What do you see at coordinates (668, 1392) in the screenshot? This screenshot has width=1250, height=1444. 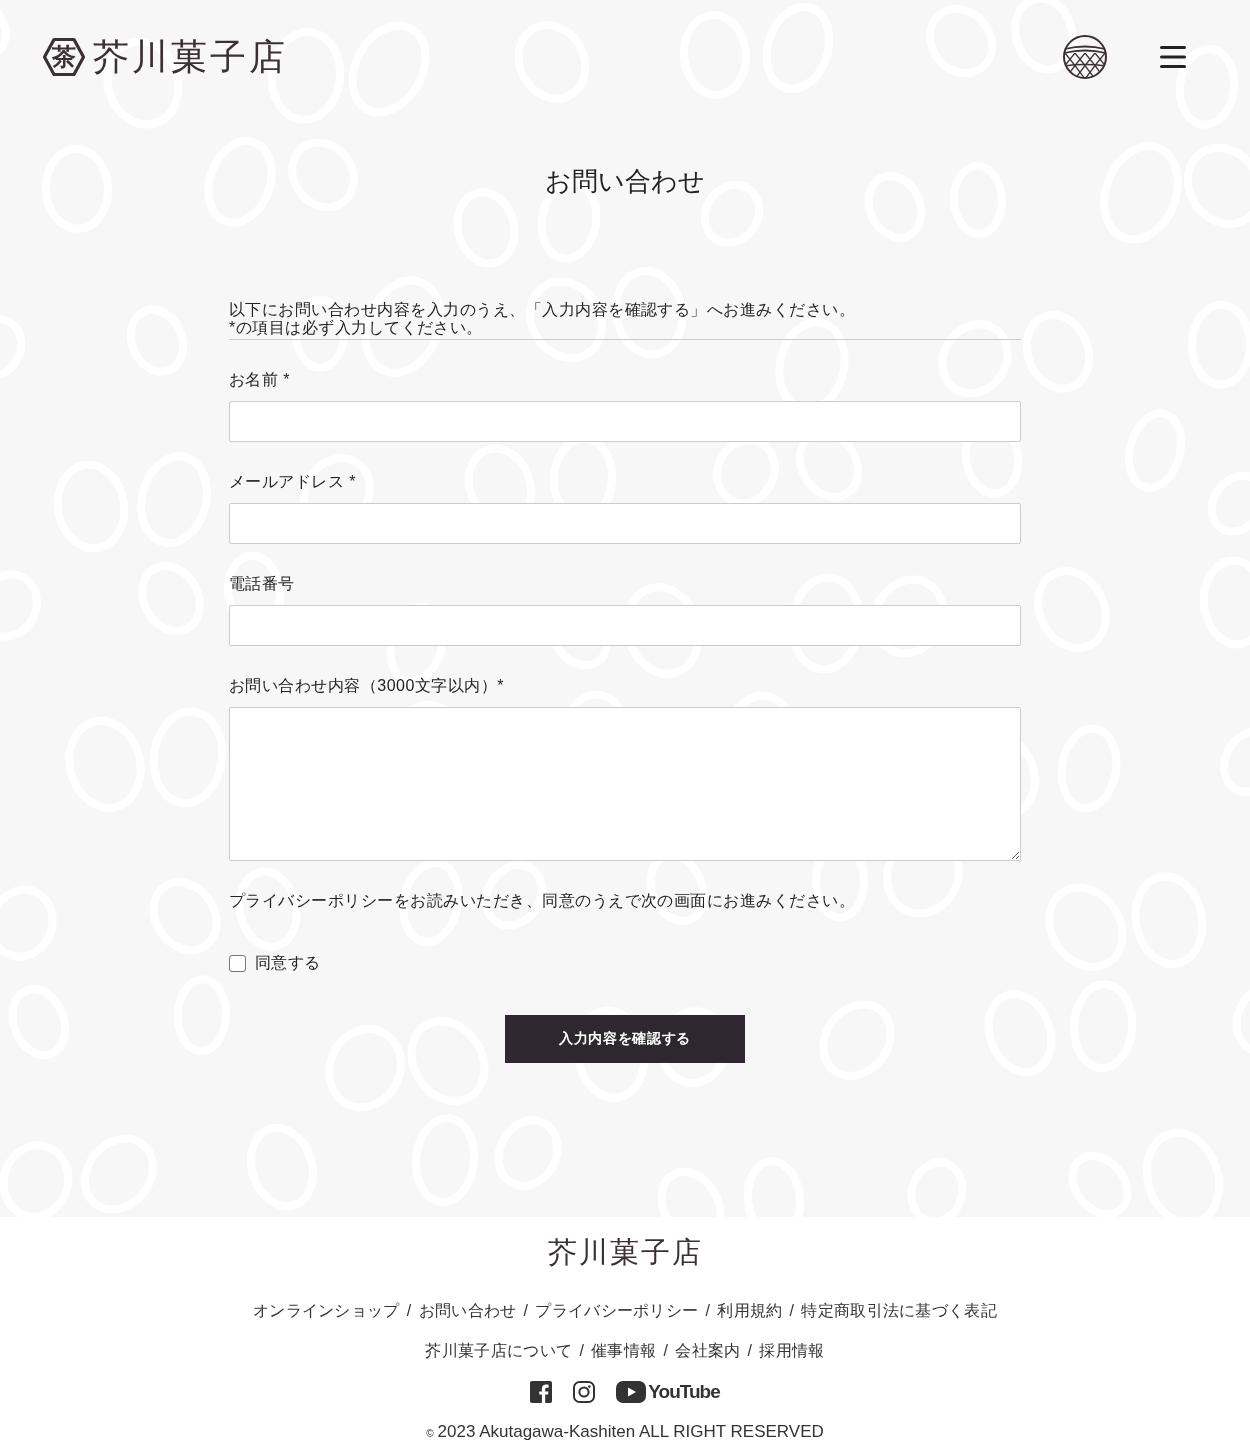 I see `youtube-link: YouTube` at bounding box center [668, 1392].